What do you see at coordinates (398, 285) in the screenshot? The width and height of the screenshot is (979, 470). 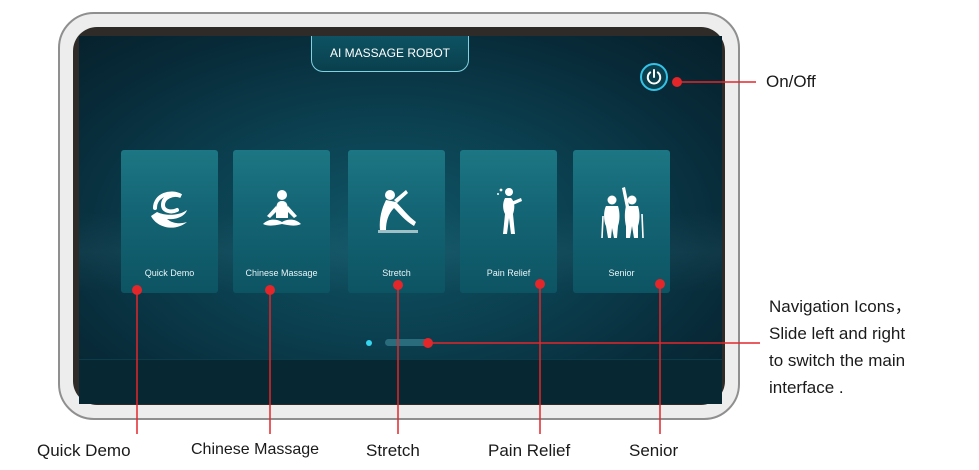 I see `marker-stretch` at bounding box center [398, 285].